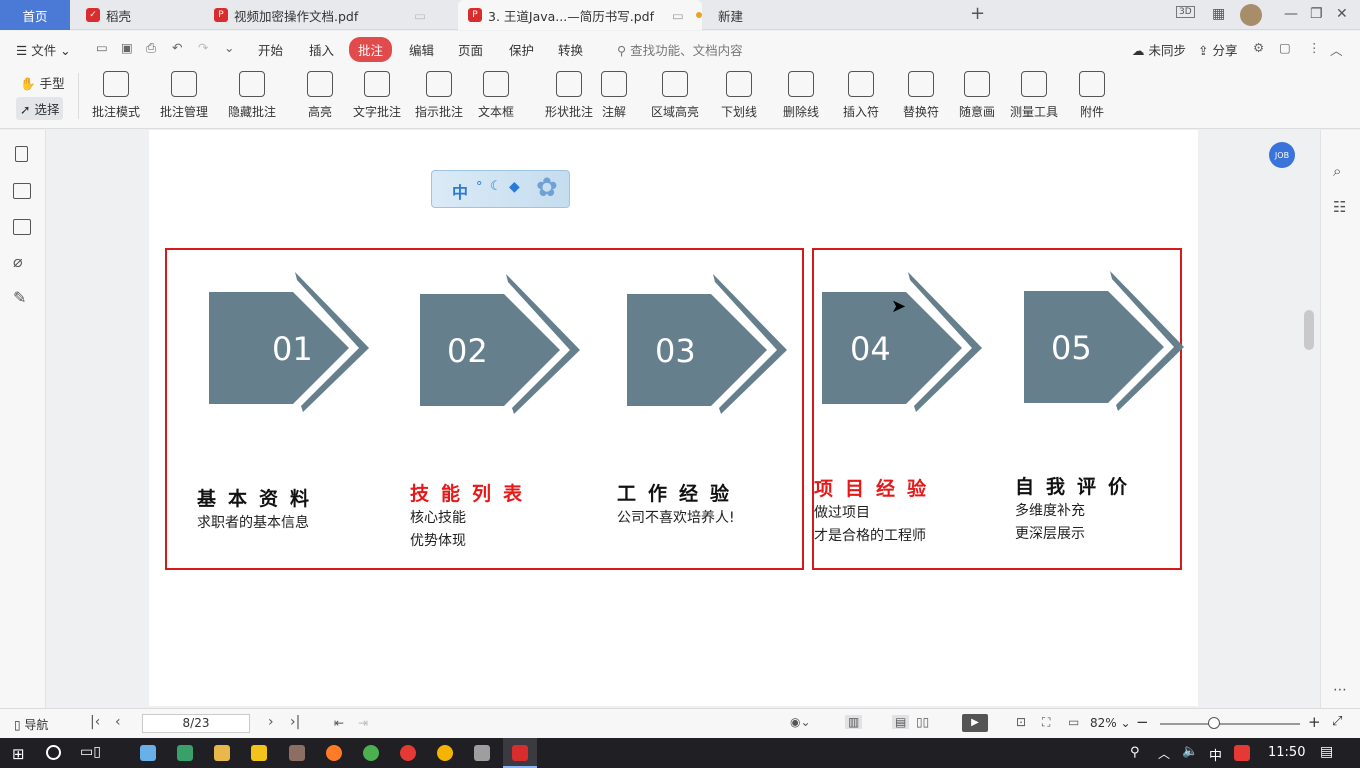 The width and height of the screenshot is (1360, 768). I want to click on firefox-icon, so click(334, 753).